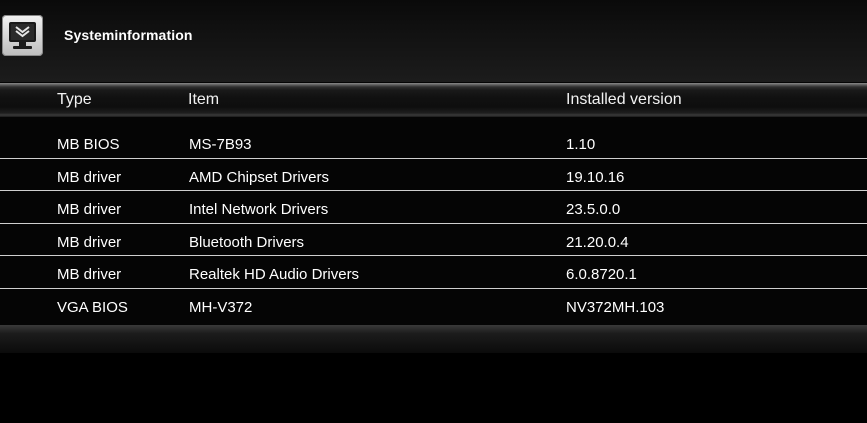  Describe the element at coordinates (259, 177) in the screenshot. I see `cell-item: AMD Chipset Drivers` at that location.